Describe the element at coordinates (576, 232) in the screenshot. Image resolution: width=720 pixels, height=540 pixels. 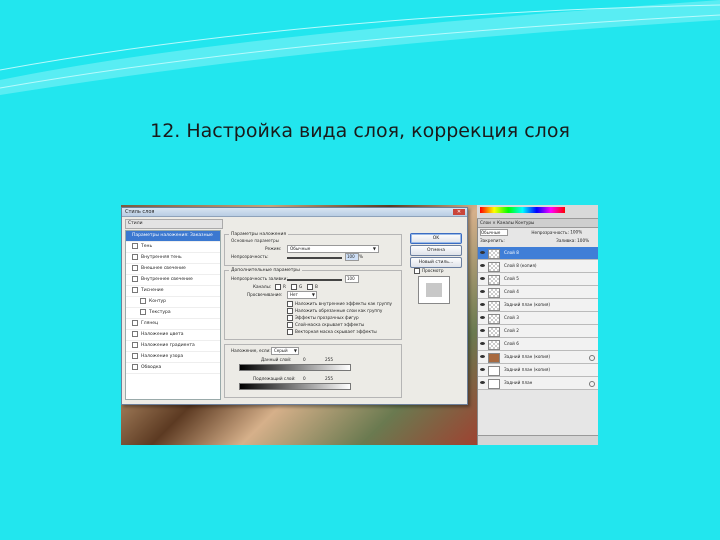
I see `layers-opacity-value: 100%` at that location.